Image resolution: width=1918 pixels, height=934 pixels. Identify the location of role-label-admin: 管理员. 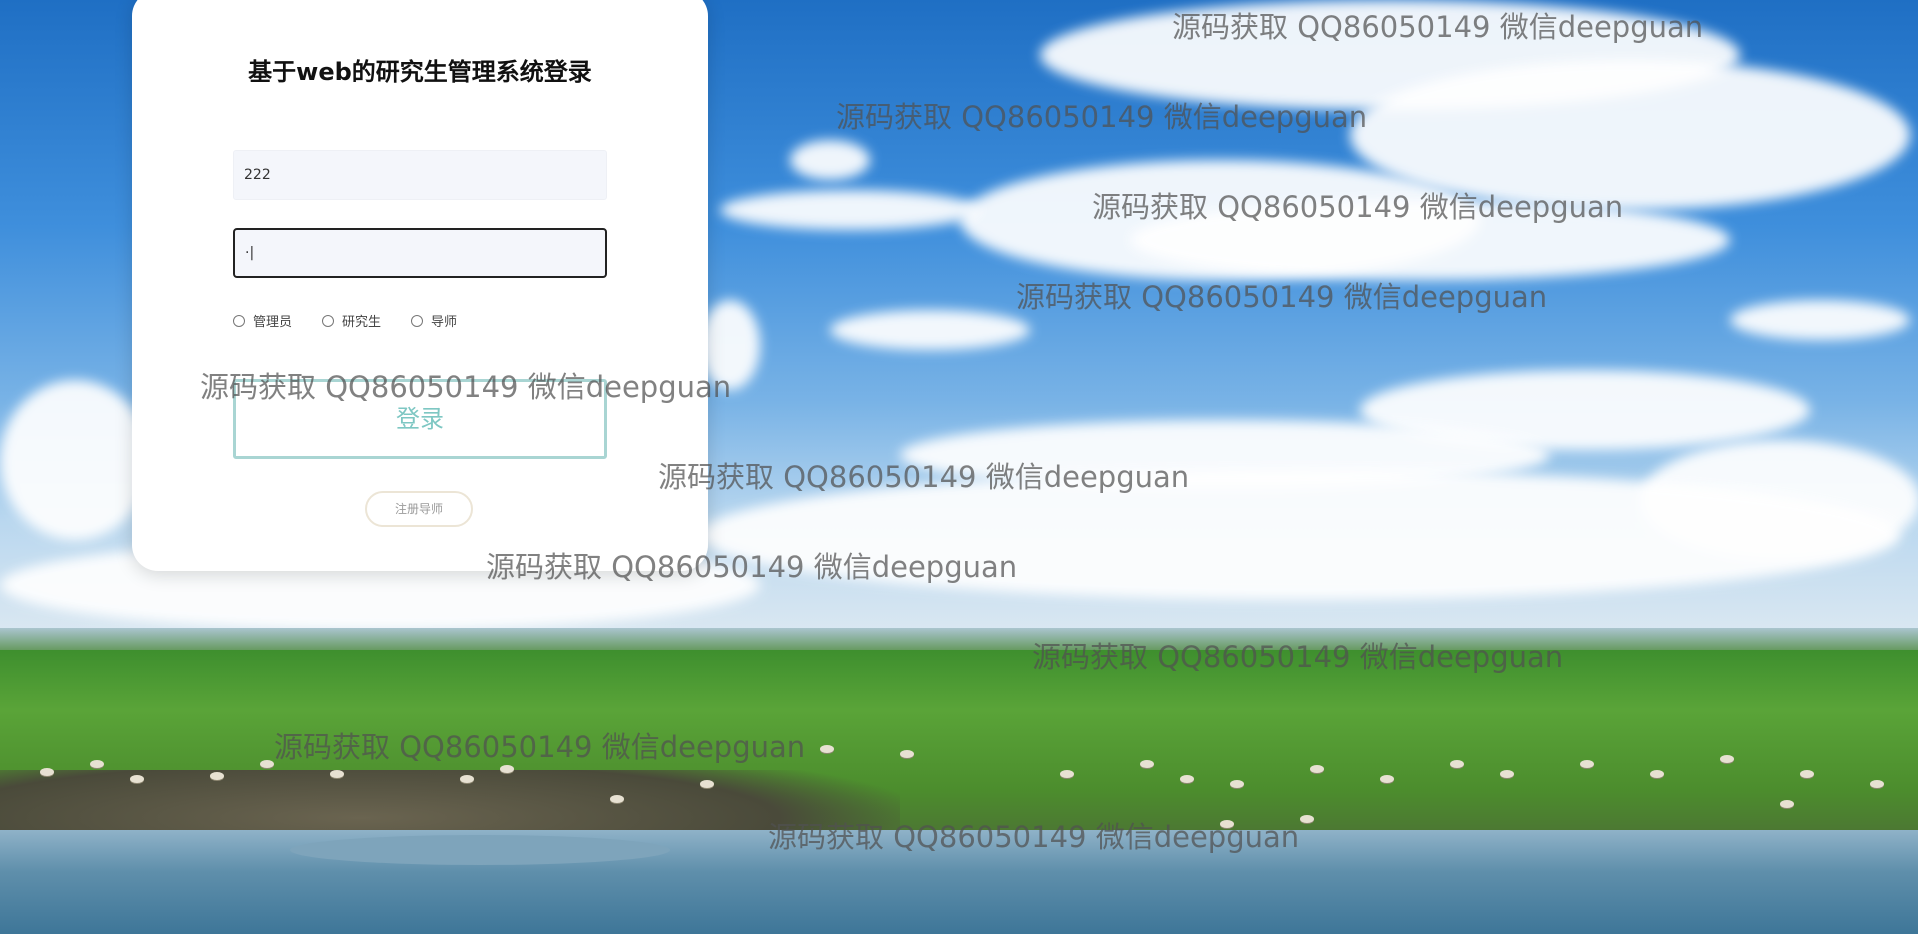
(273, 322).